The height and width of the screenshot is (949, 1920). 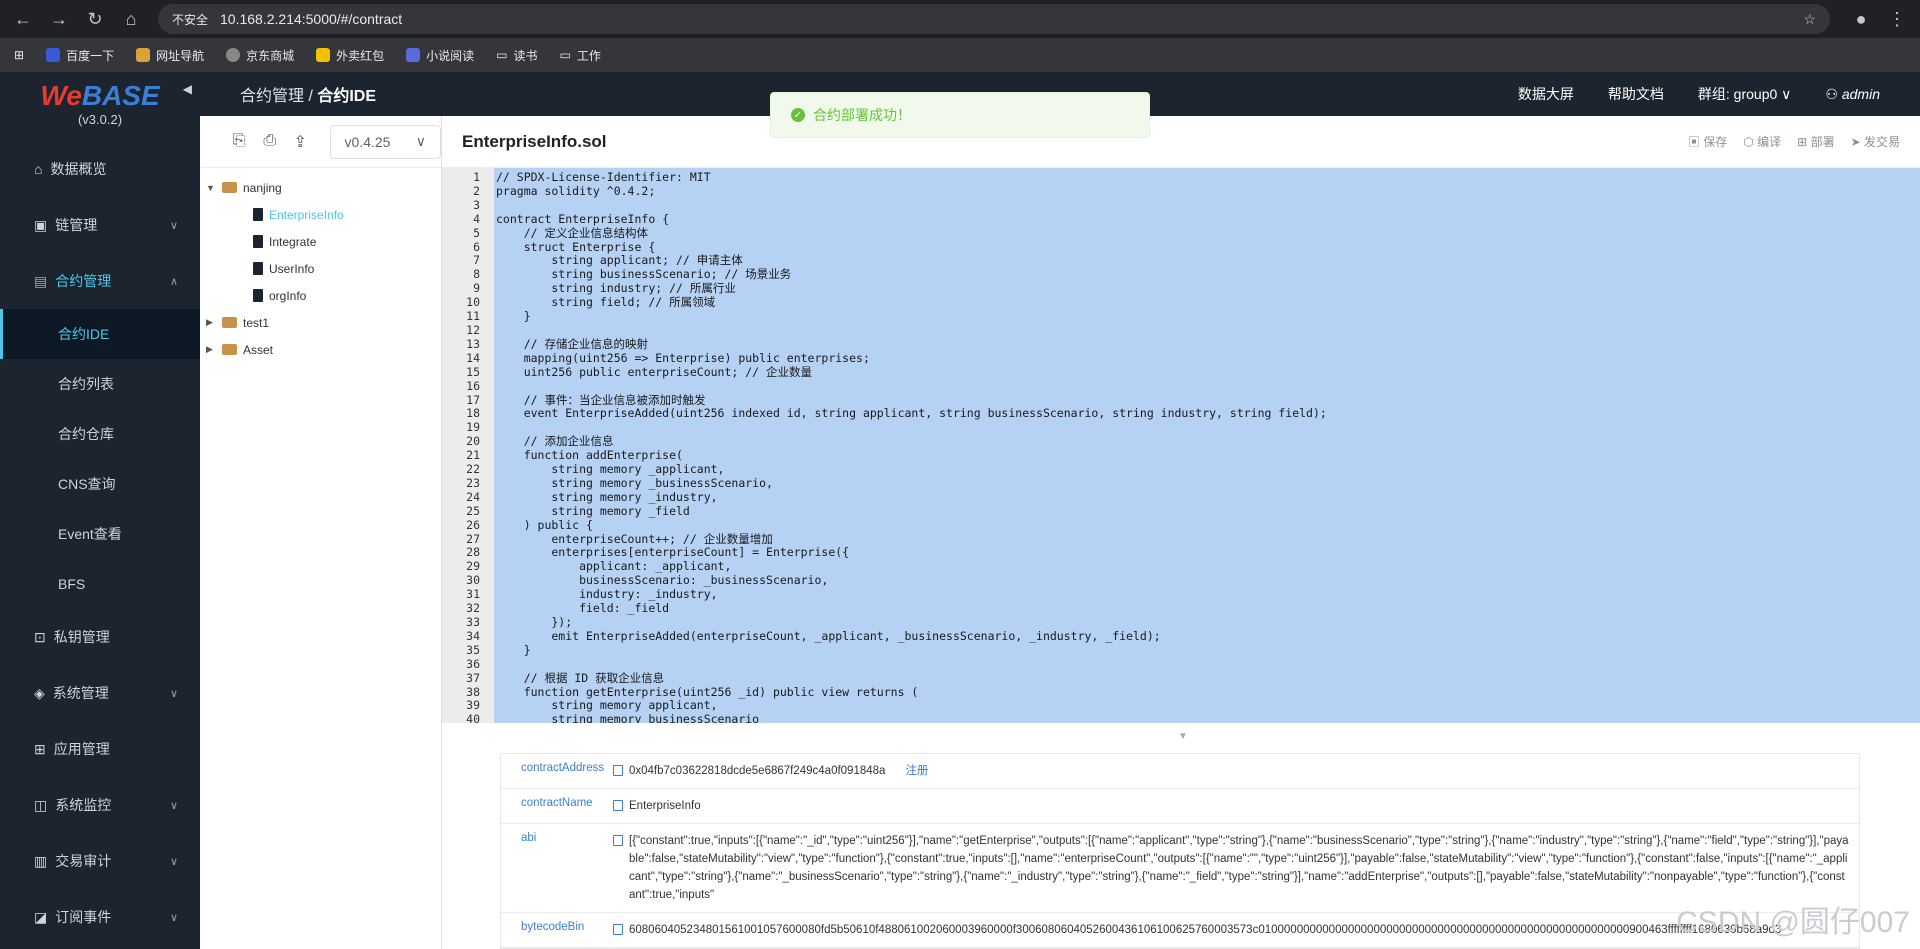 I want to click on version-label: (v3.0.2), so click(x=100, y=119).